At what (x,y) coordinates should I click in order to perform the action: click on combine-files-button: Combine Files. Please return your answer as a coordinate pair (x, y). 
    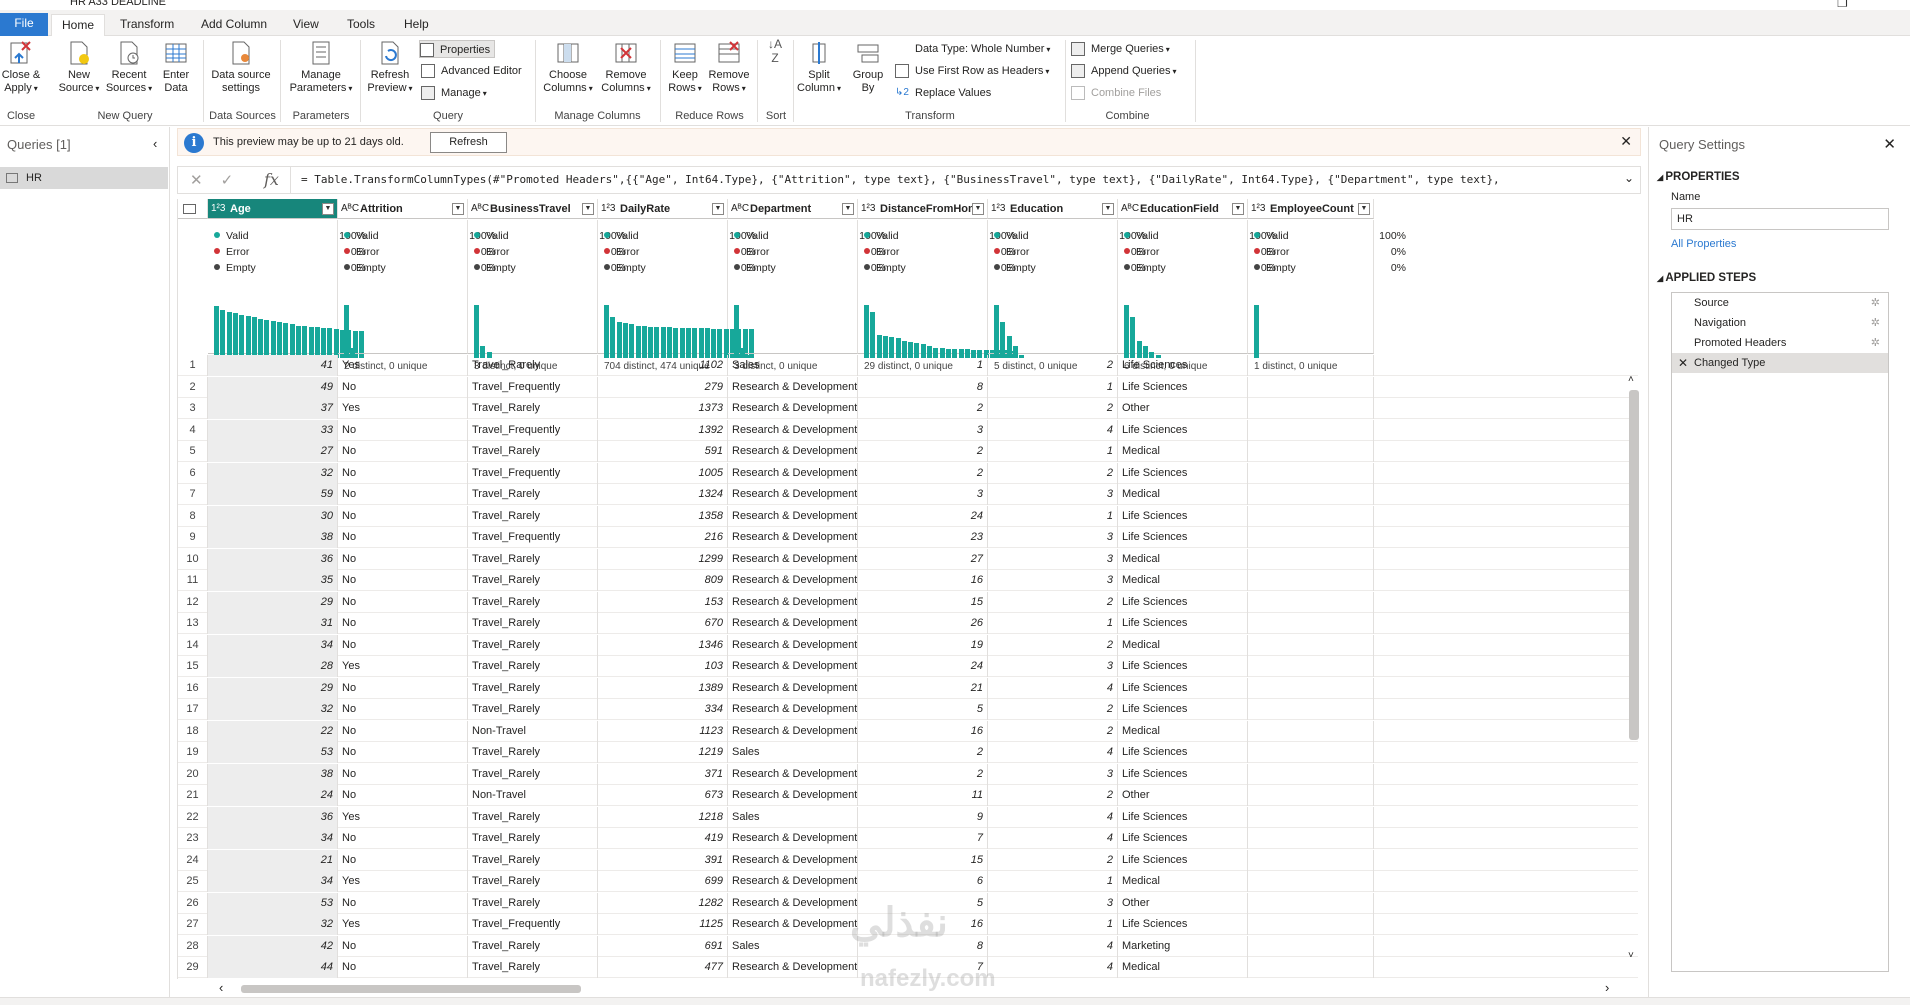
    Looking at the image, I should click on (1116, 93).